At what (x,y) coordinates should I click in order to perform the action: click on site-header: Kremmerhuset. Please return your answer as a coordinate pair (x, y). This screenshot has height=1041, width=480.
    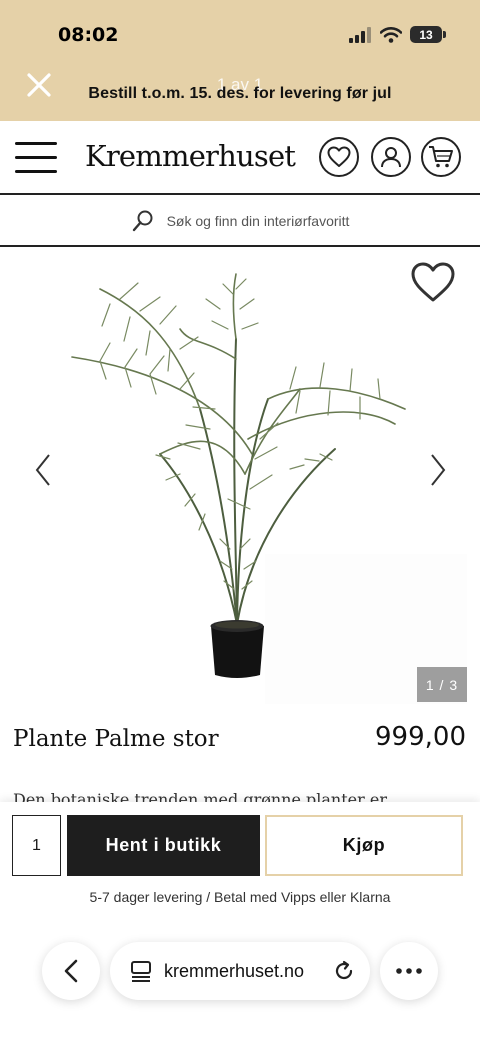
    Looking at the image, I should click on (240, 158).